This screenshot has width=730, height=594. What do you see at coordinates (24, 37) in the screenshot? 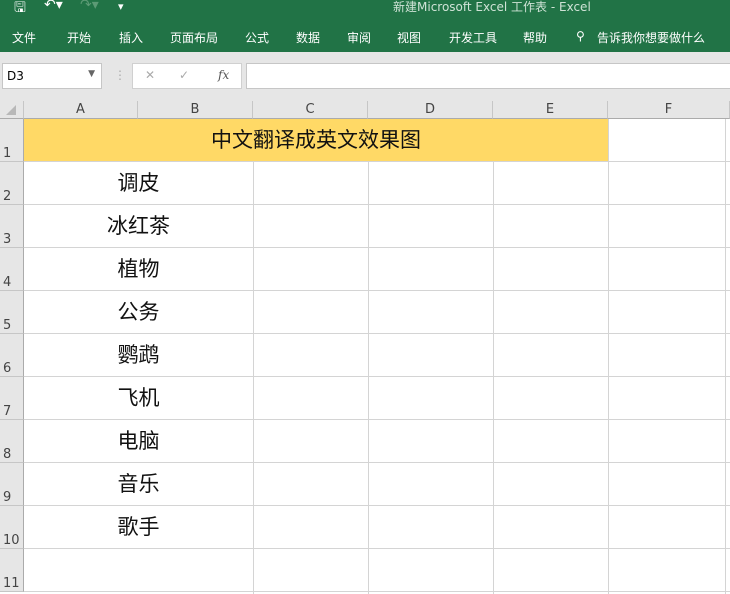
I see `tab-file: 文件` at bounding box center [24, 37].